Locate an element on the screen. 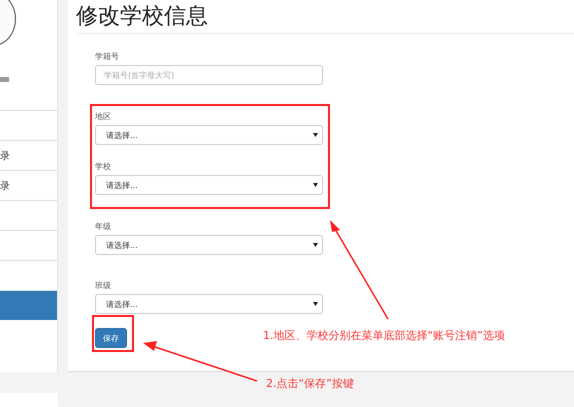 Image resolution: width=574 pixels, height=407 pixels. field-label: 学籍号 is located at coordinates (107, 56).